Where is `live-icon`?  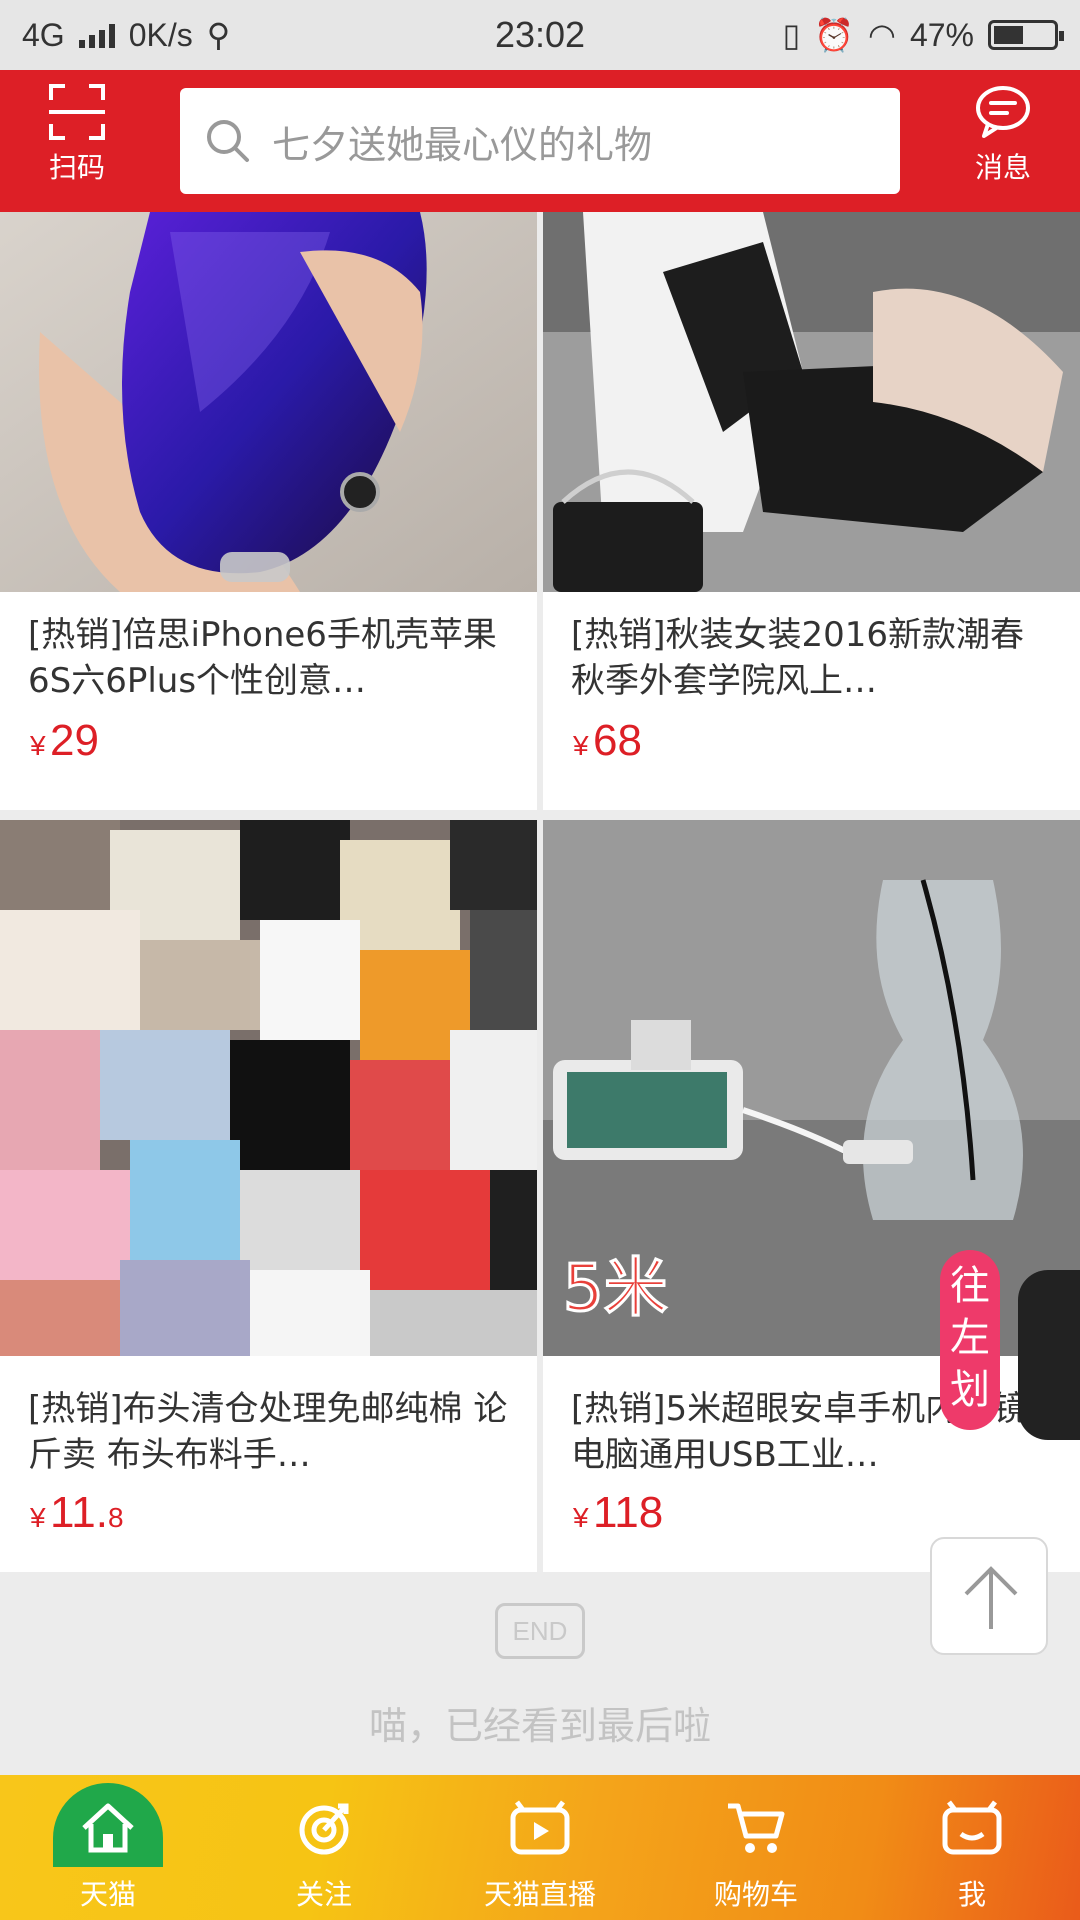 live-icon is located at coordinates (540, 1827).